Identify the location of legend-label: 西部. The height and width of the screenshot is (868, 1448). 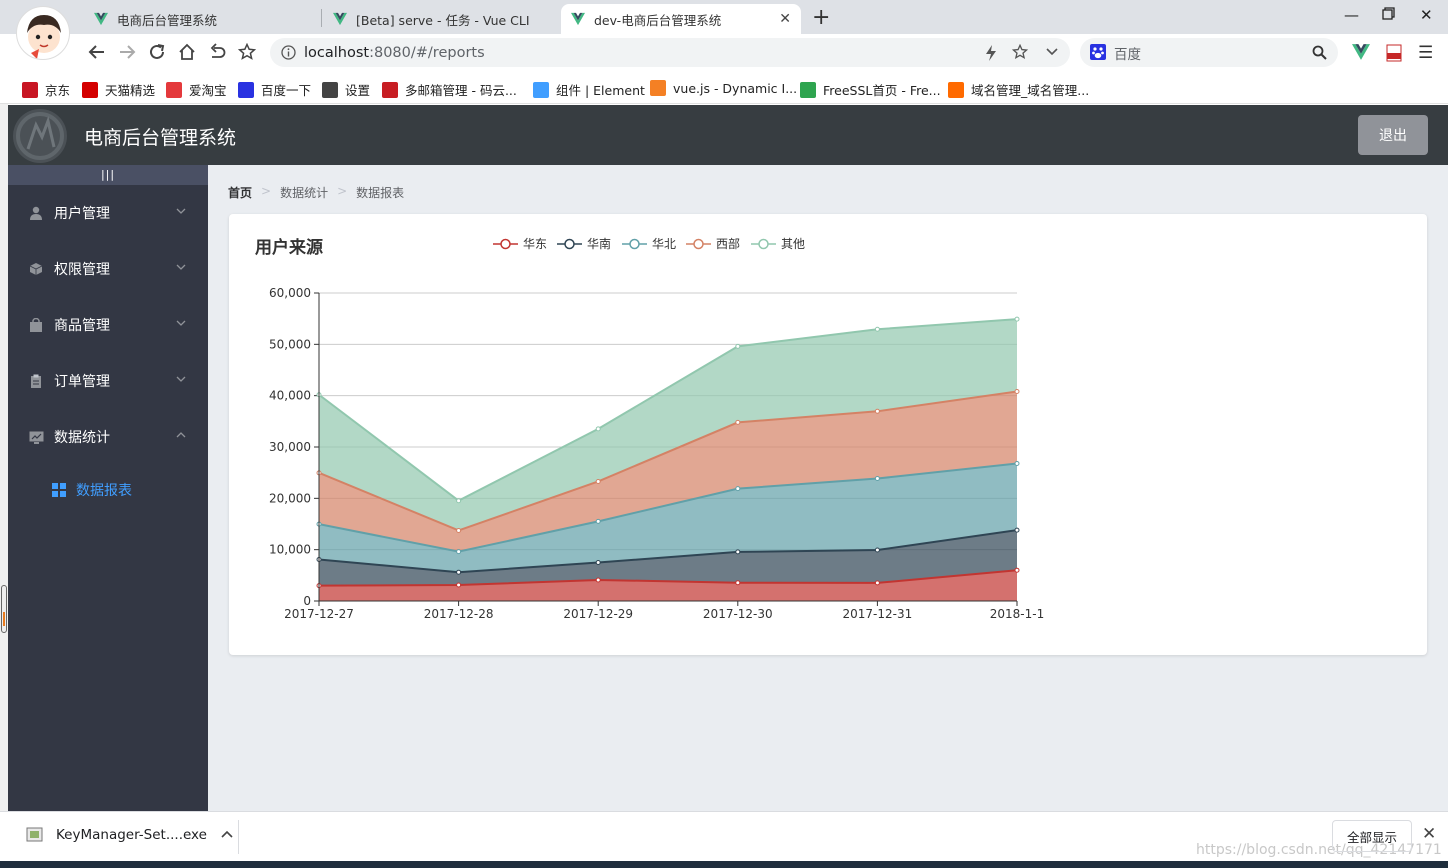
(728, 243).